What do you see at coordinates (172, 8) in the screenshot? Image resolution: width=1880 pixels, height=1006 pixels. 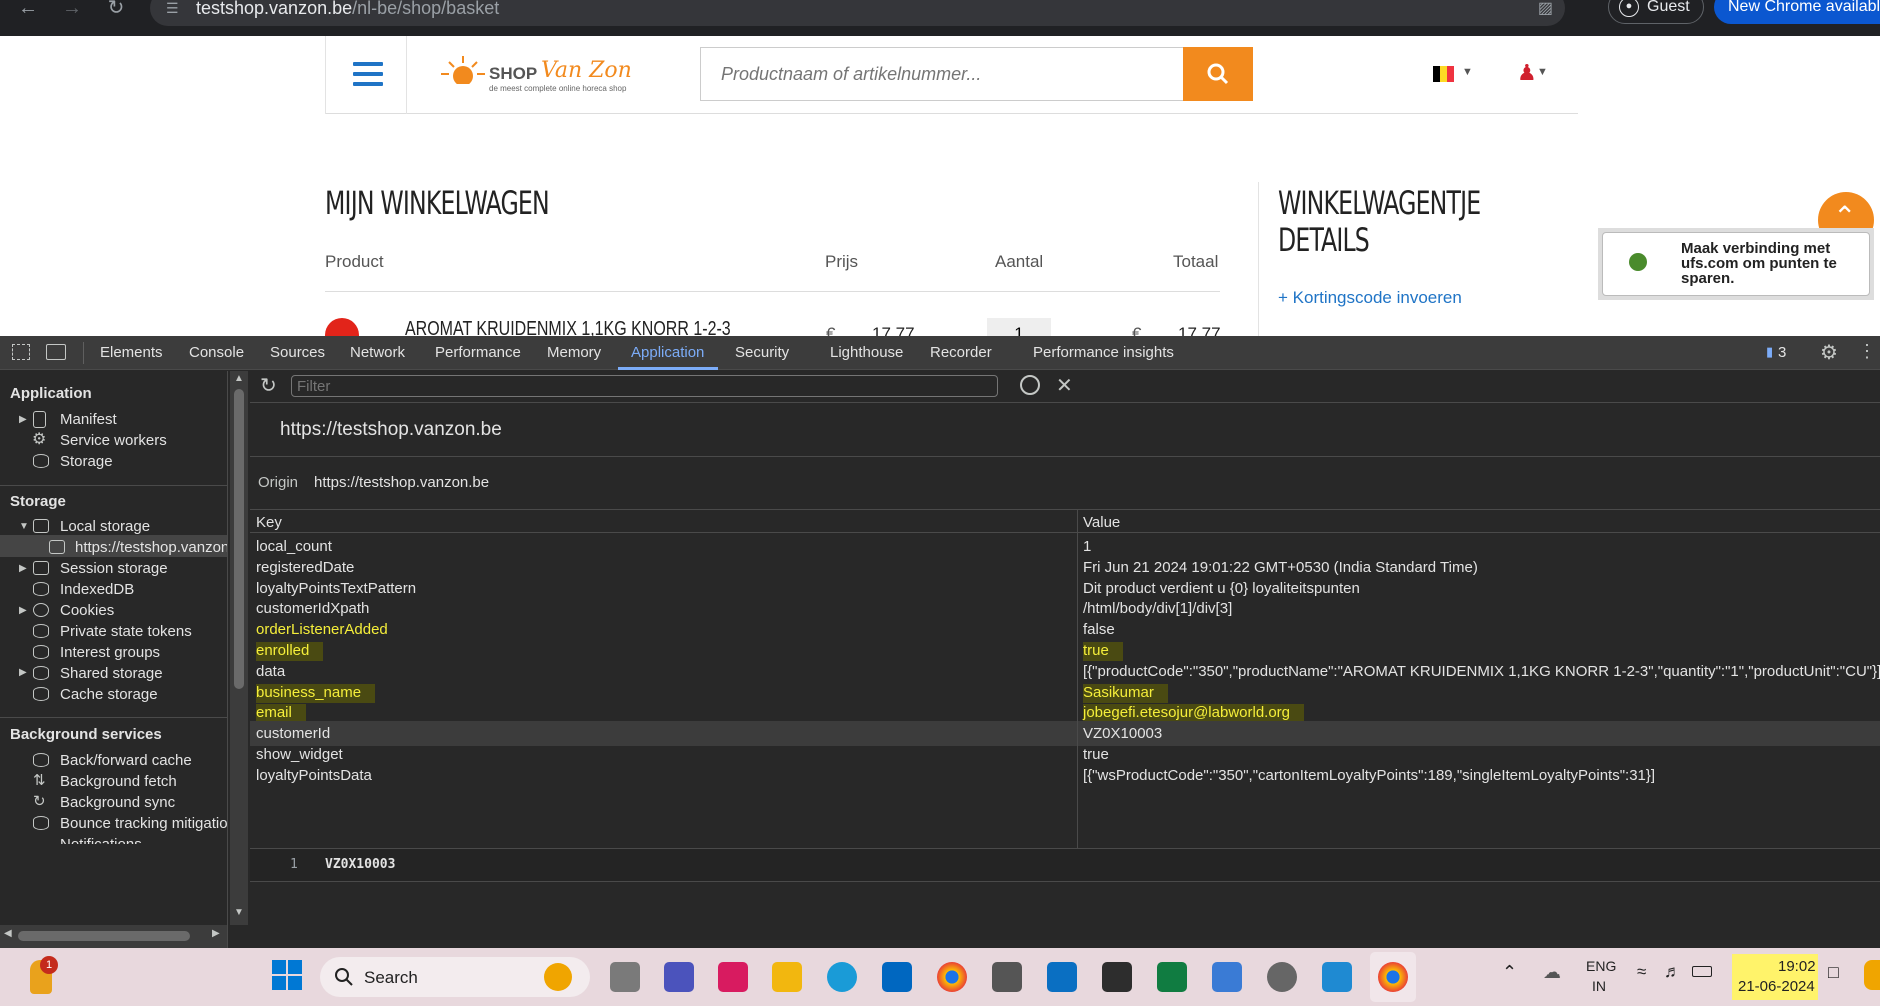 I see `site-info-icon: ☰` at bounding box center [172, 8].